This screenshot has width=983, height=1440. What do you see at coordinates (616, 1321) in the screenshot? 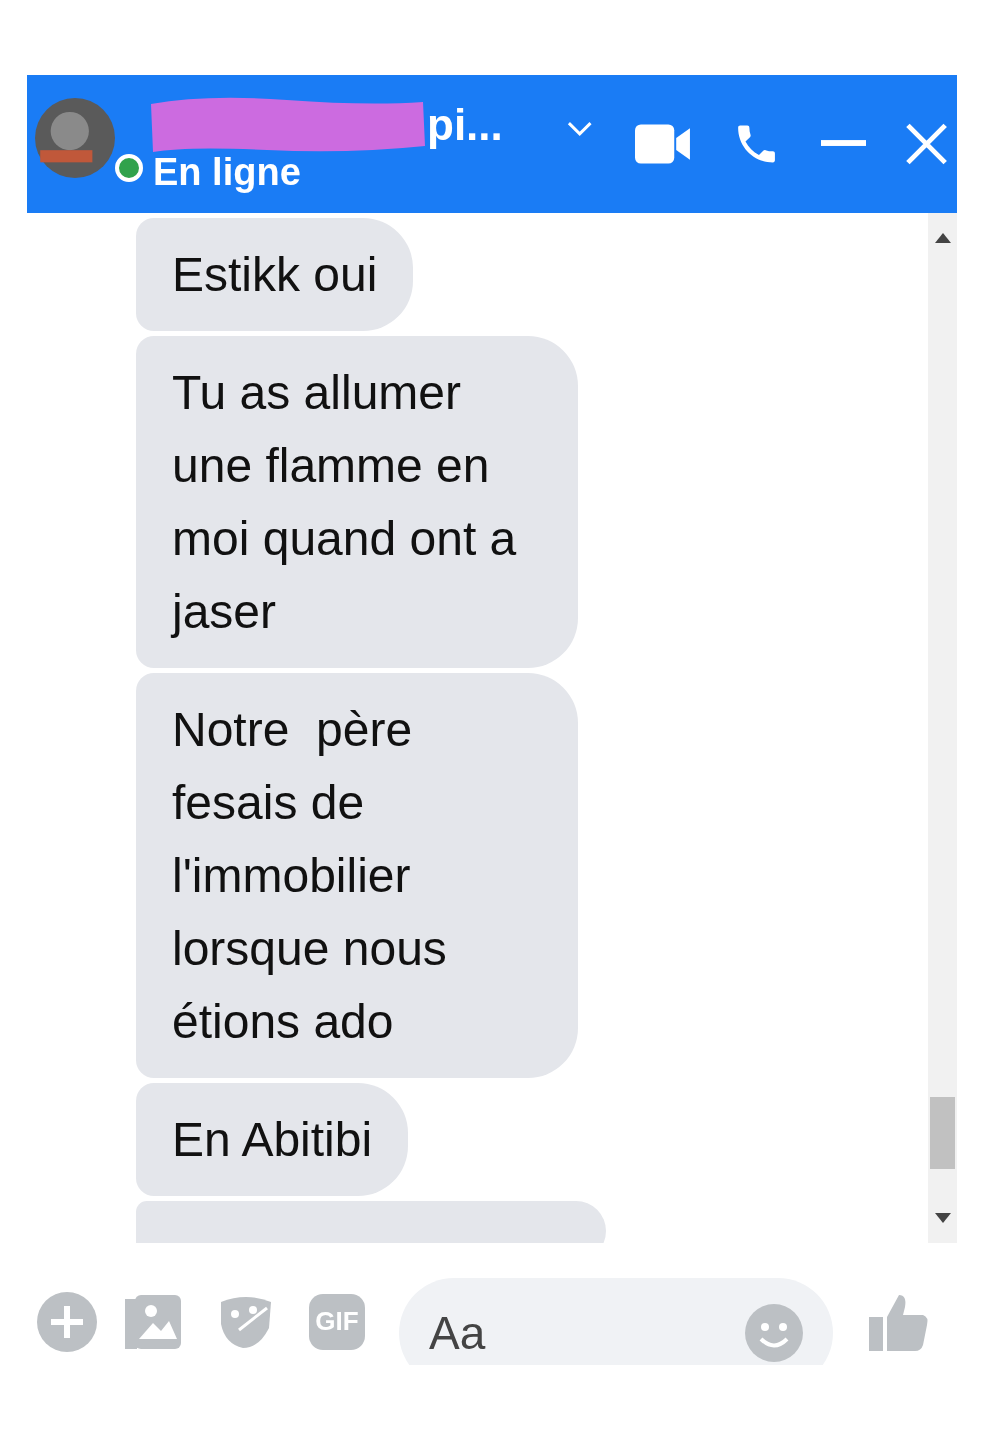
I see `message-input: Aa` at bounding box center [616, 1321].